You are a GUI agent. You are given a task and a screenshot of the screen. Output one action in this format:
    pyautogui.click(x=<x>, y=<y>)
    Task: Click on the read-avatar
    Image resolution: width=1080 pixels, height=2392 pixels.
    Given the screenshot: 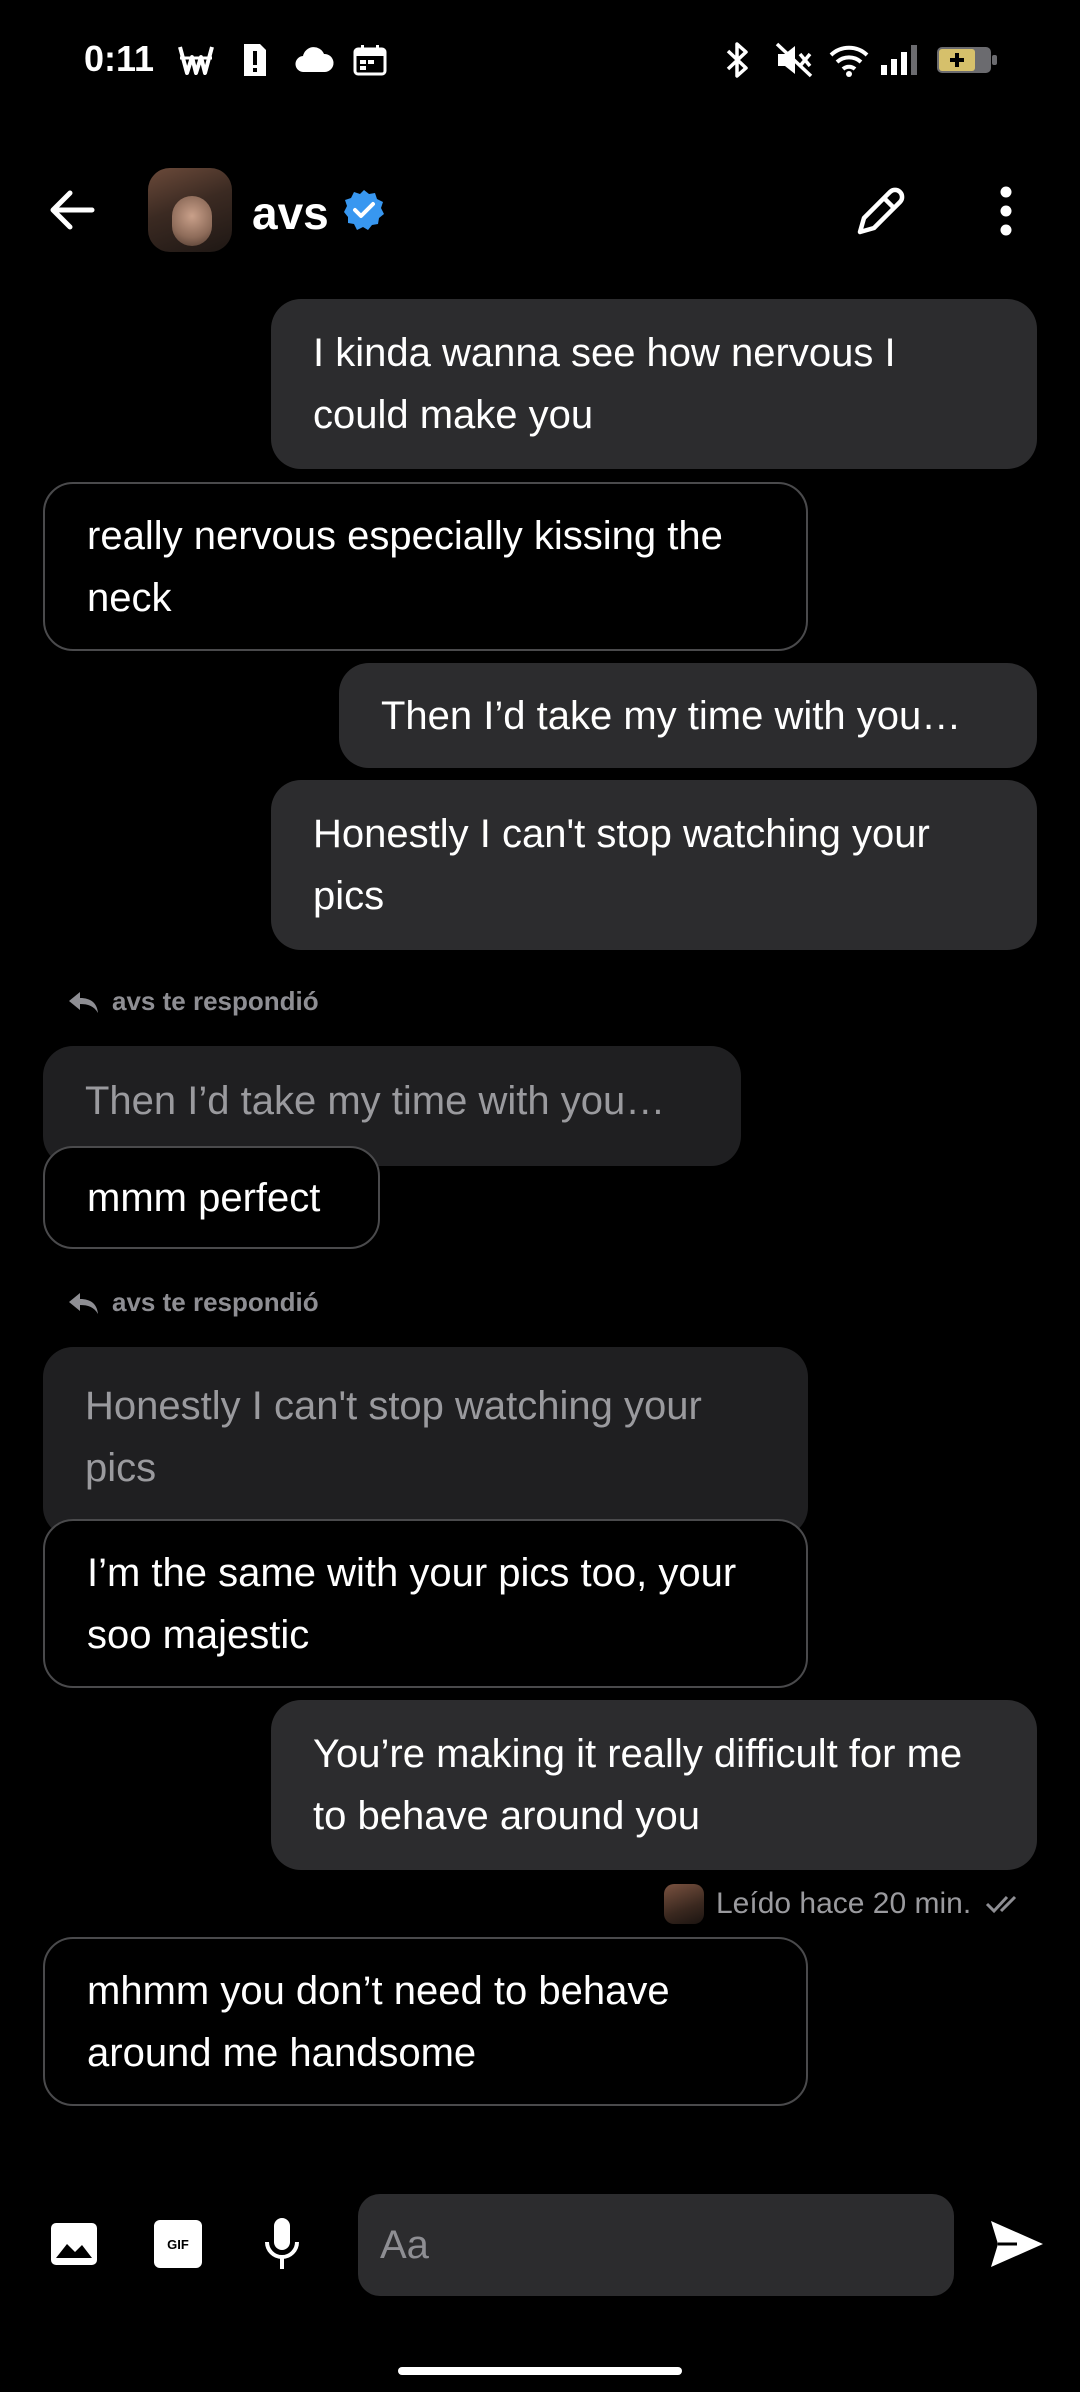 What is the action you would take?
    pyautogui.click(x=684, y=1904)
    